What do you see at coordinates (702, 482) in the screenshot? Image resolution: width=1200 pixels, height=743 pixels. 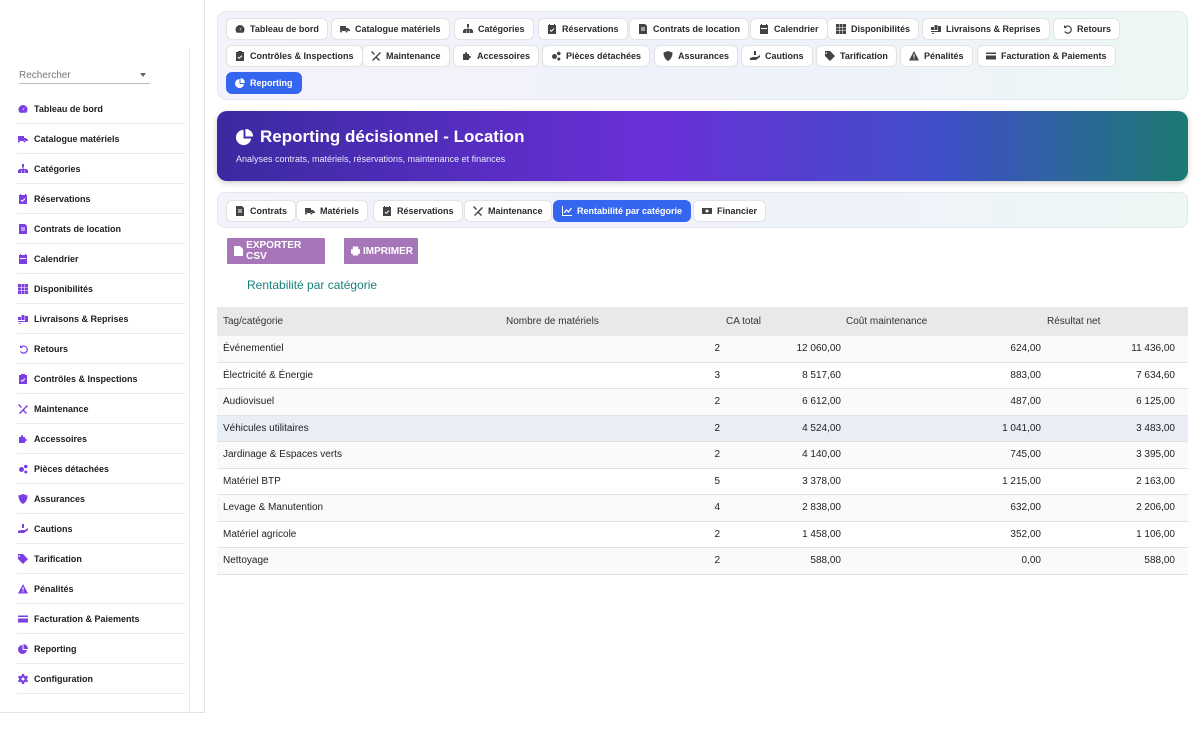 I see `table-row: Matériel BTP 5 3 378,00 1 215,00 2 163,00` at bounding box center [702, 482].